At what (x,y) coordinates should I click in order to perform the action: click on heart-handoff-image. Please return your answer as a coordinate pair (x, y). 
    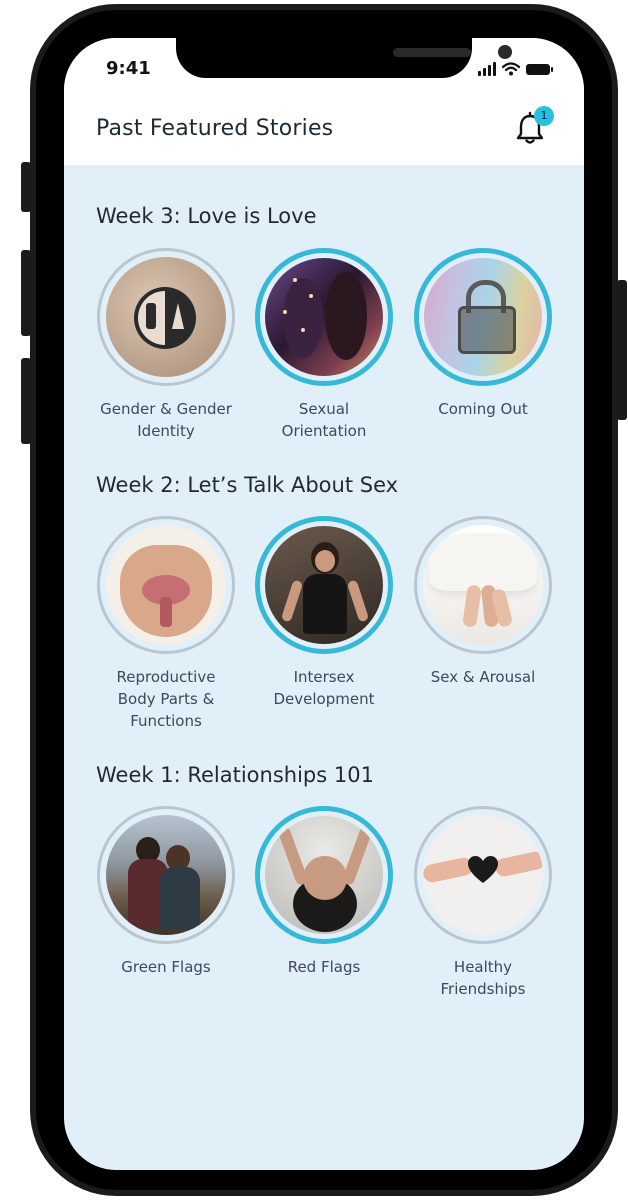
    Looking at the image, I should click on (483, 875).